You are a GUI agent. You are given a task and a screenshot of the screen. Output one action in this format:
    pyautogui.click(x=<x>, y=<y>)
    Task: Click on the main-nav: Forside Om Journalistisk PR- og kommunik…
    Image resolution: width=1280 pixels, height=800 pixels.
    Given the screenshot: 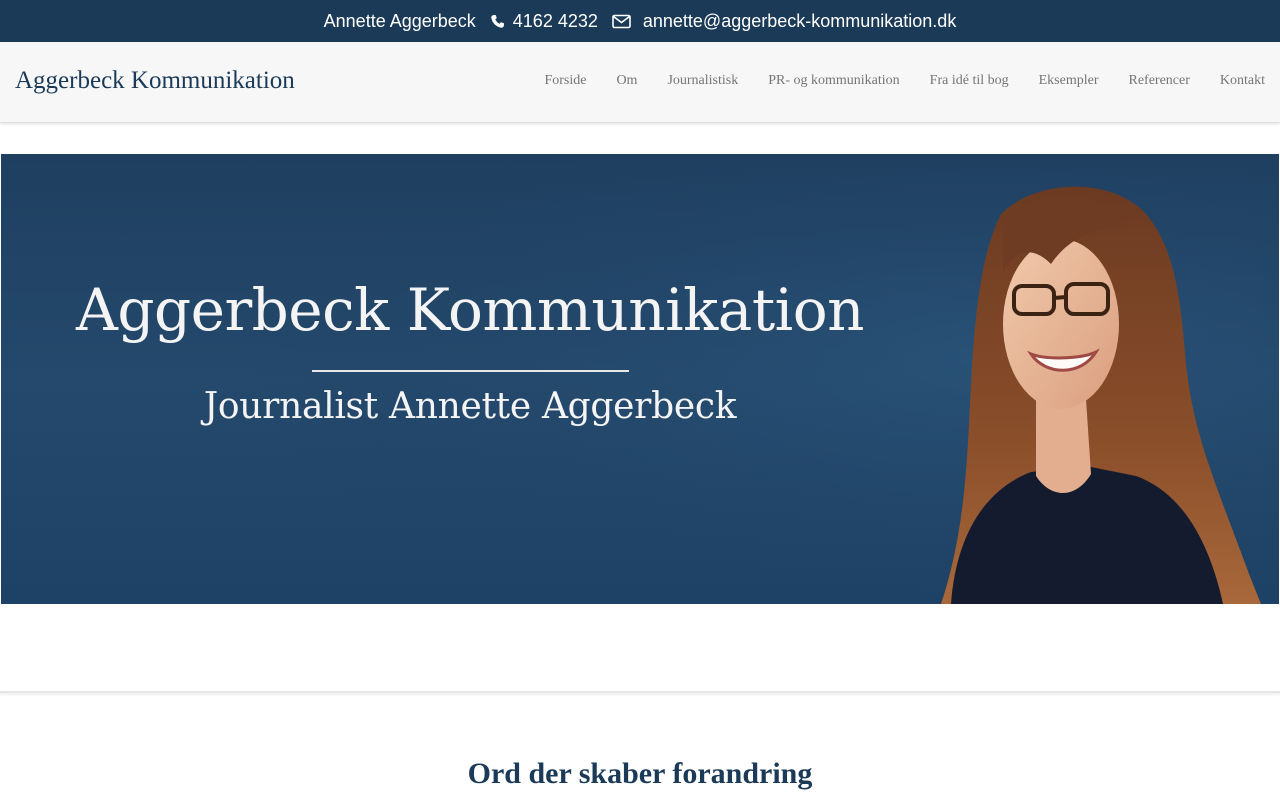 What is the action you would take?
    pyautogui.click(x=904, y=81)
    